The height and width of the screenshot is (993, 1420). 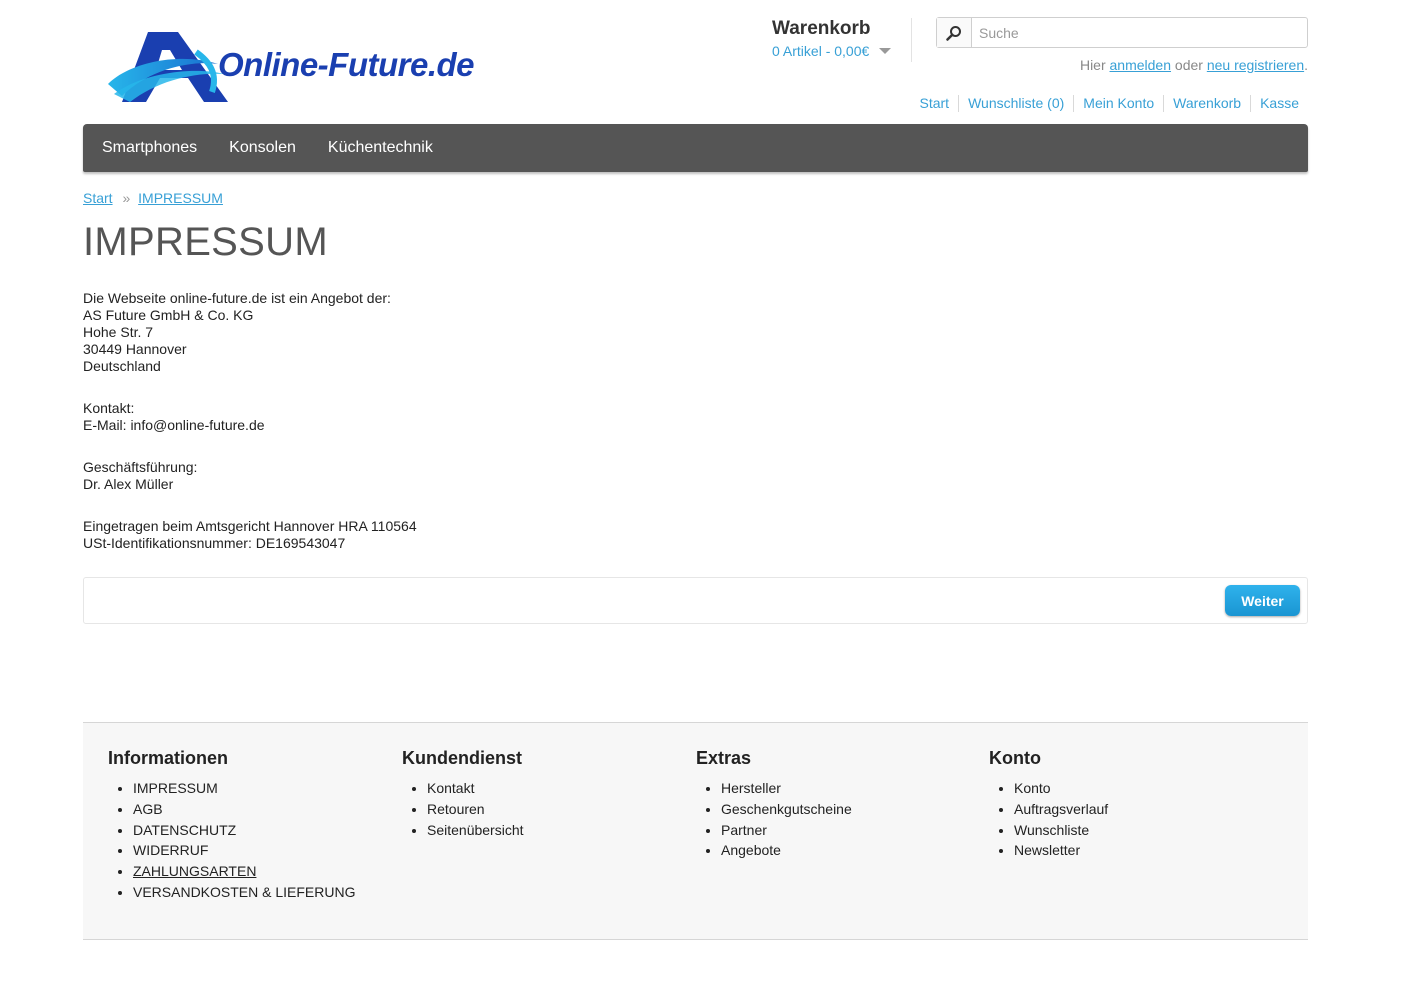 What do you see at coordinates (98, 198) in the screenshot?
I see `breadcrumb-home: Start` at bounding box center [98, 198].